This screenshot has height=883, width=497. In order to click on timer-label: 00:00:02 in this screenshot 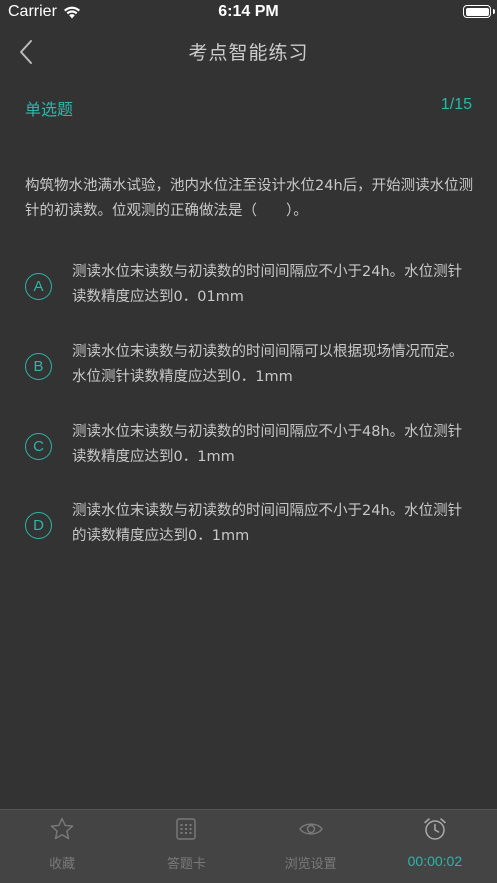, I will do `click(435, 861)`.